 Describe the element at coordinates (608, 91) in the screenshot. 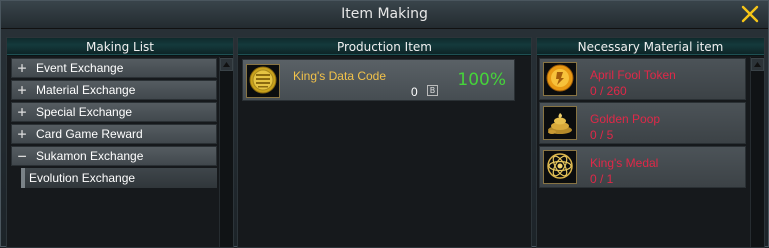

I see `material-quantity: 0 / 260` at that location.